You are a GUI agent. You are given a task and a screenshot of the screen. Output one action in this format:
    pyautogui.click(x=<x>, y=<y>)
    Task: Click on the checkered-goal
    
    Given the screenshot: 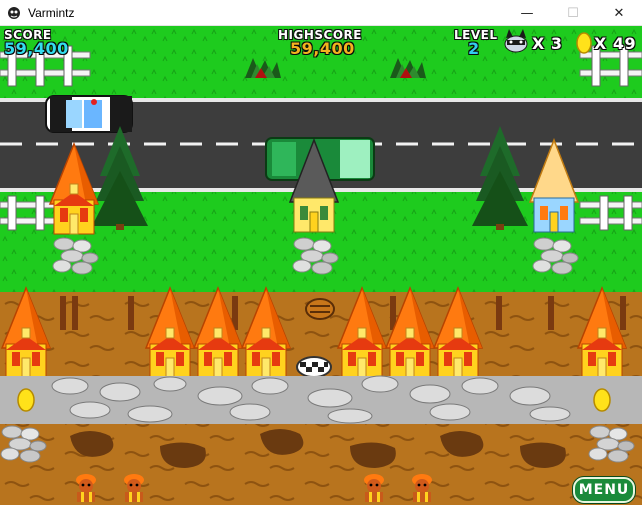 What is the action you would take?
    pyautogui.click(x=314, y=367)
    